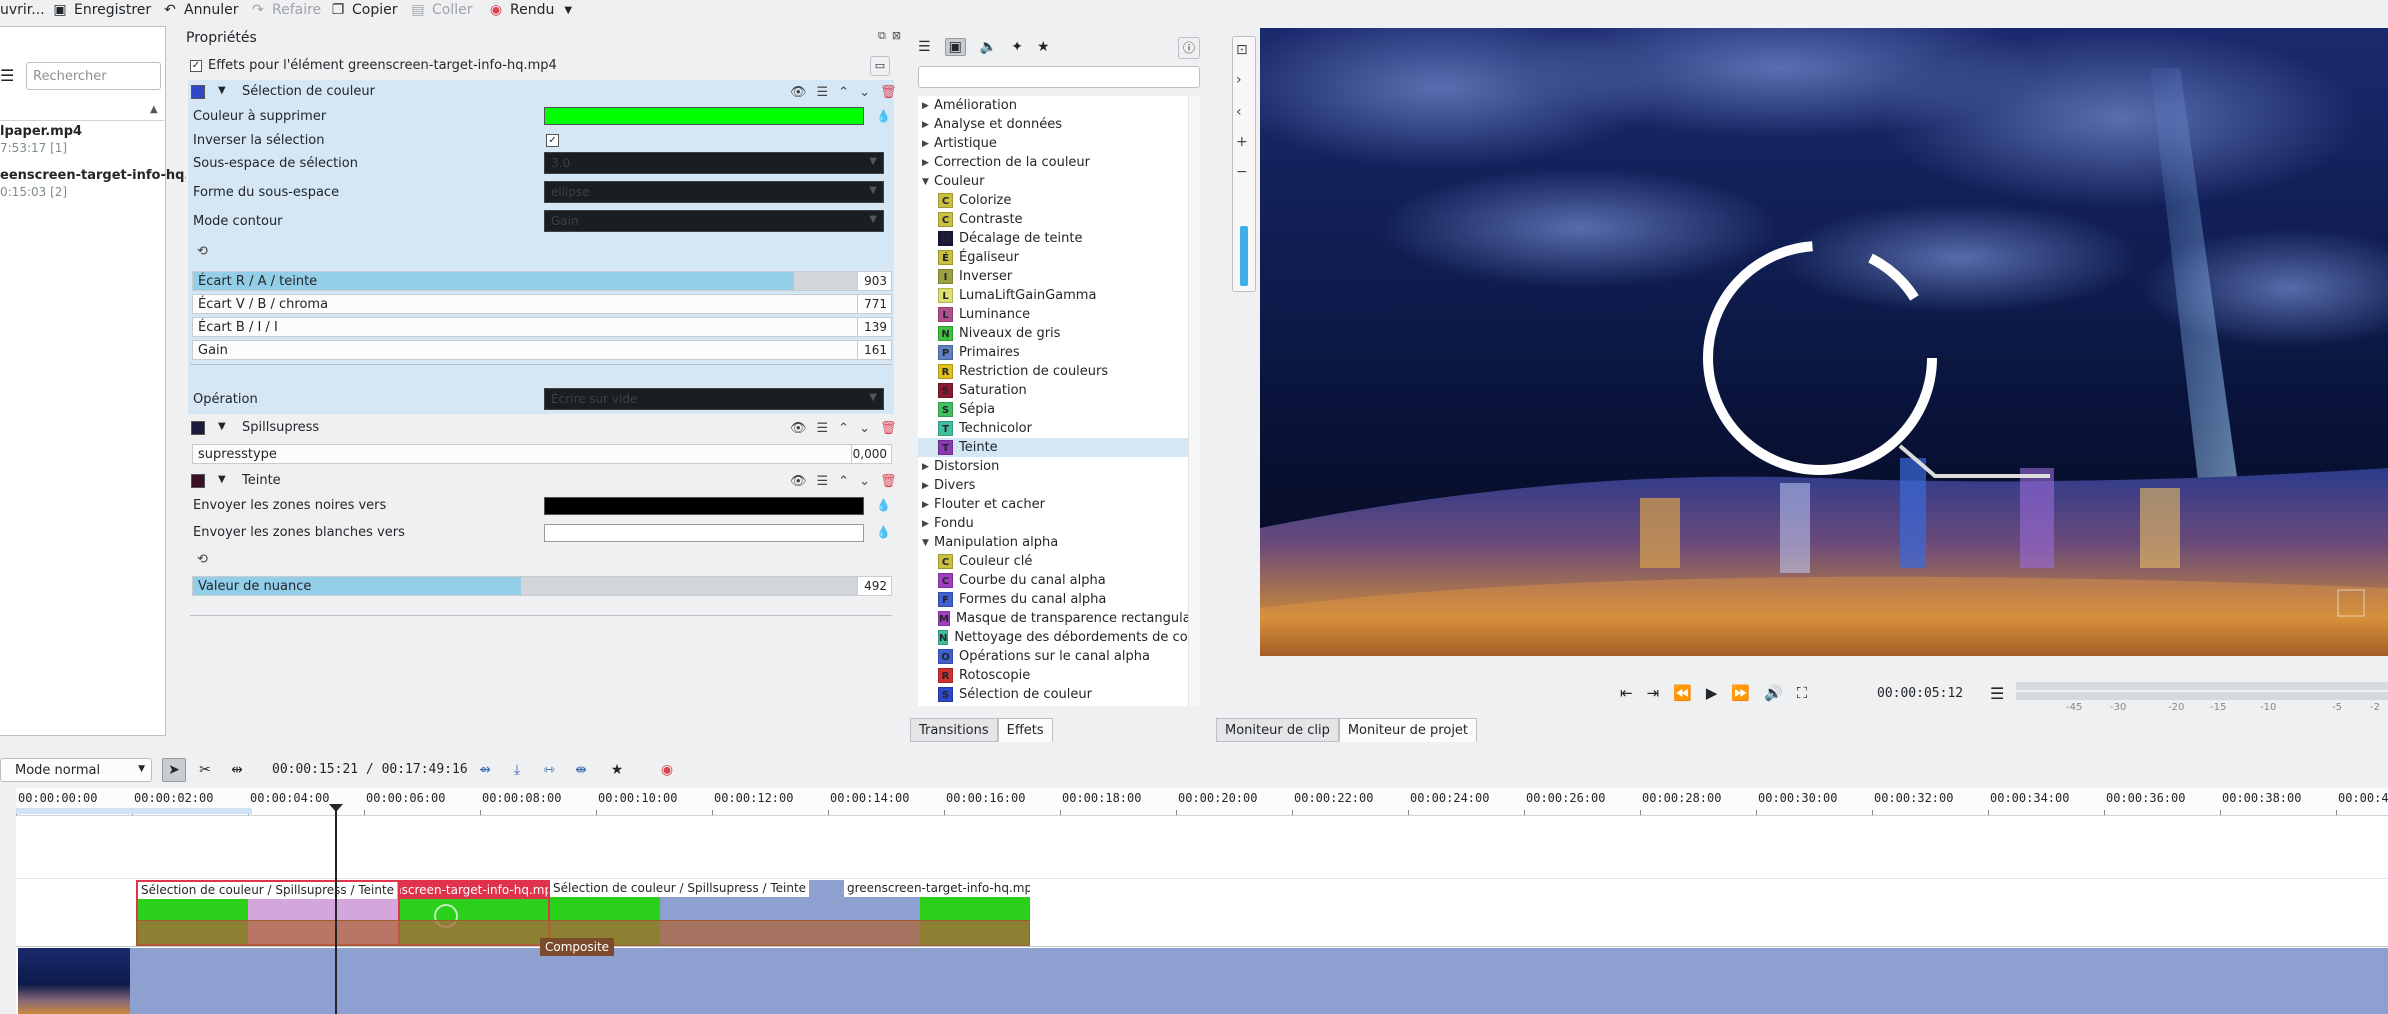 The width and height of the screenshot is (2388, 1014). I want to click on record-icon: ◉, so click(667, 770).